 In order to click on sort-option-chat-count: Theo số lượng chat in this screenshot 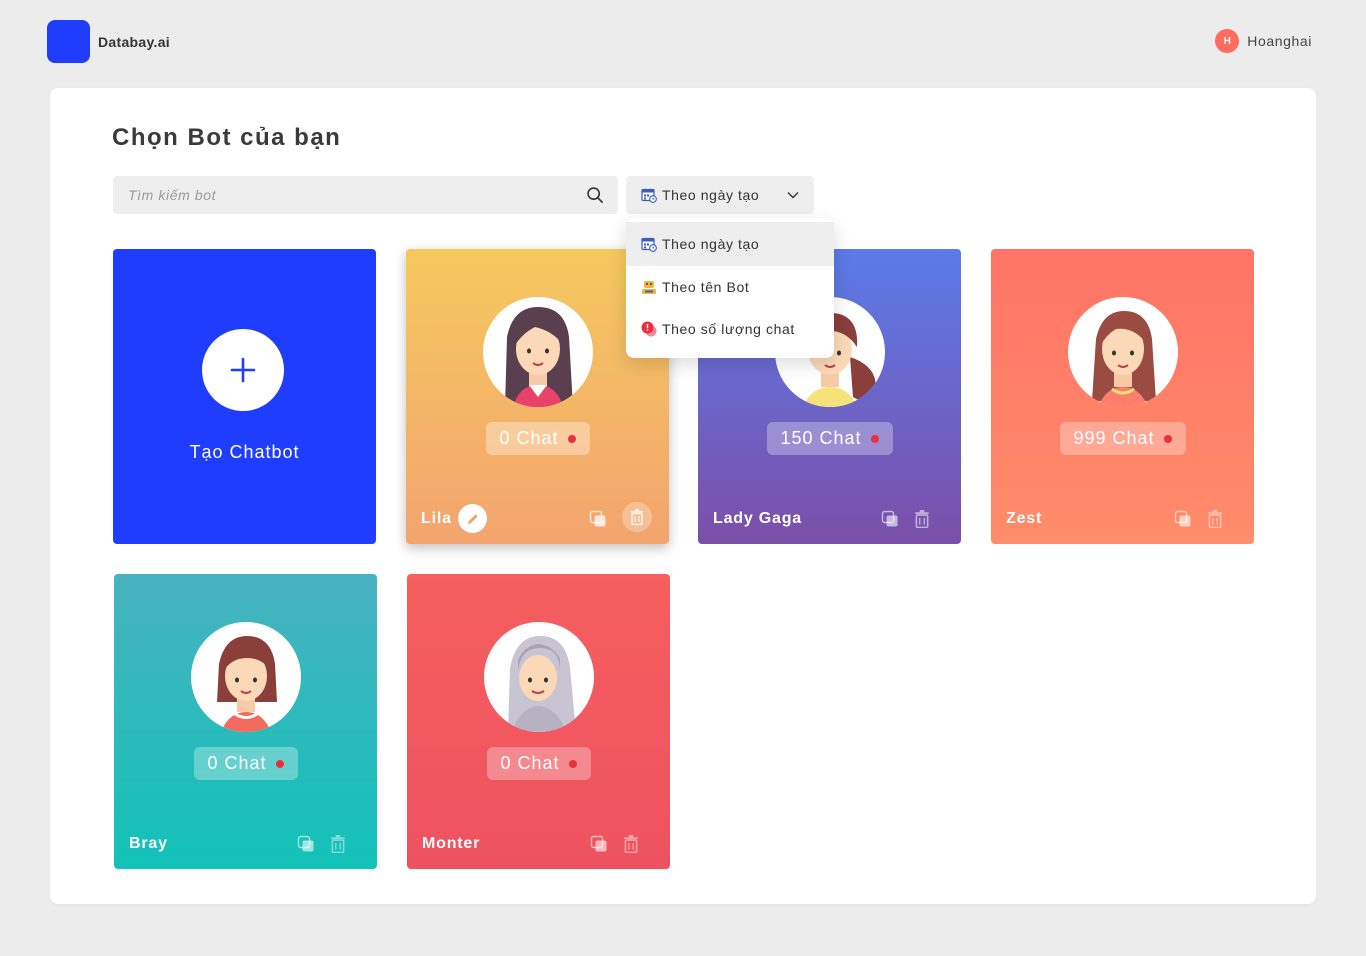, I will do `click(730, 329)`.